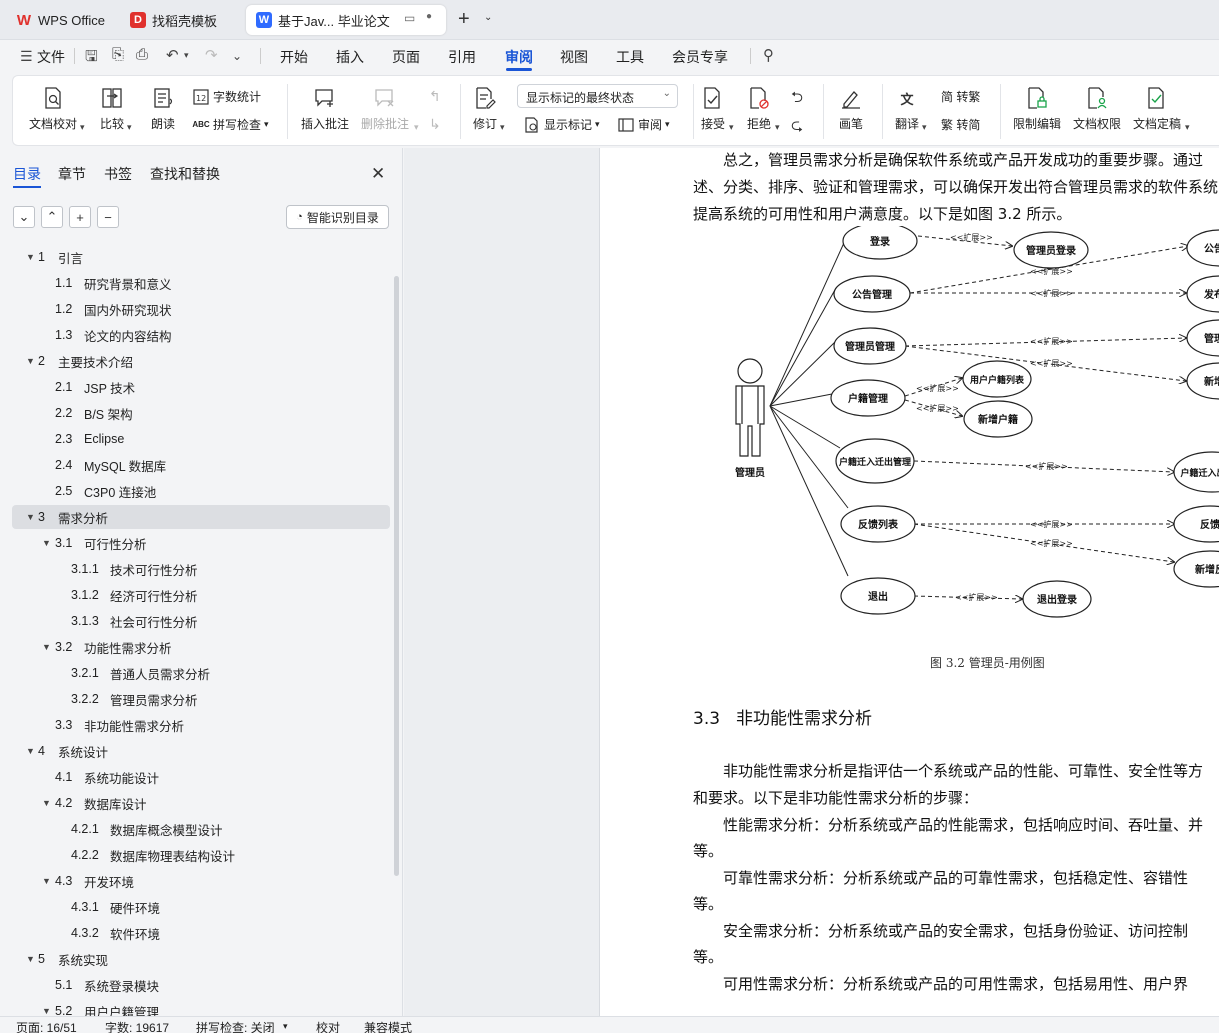 This screenshot has width=1219, height=1033. What do you see at coordinates (406, 57) in the screenshot?
I see `menu-page: 页面` at bounding box center [406, 57].